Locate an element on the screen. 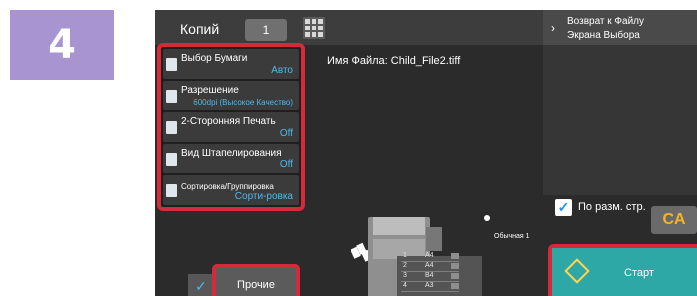  function-value: Авто is located at coordinates (282, 70).